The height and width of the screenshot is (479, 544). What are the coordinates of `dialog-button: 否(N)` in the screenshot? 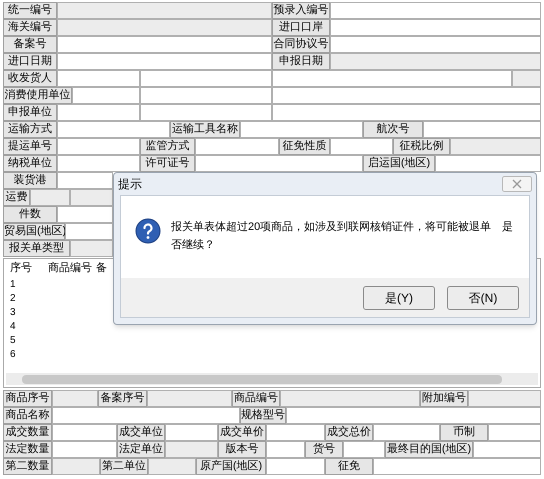 It's located at (483, 298).